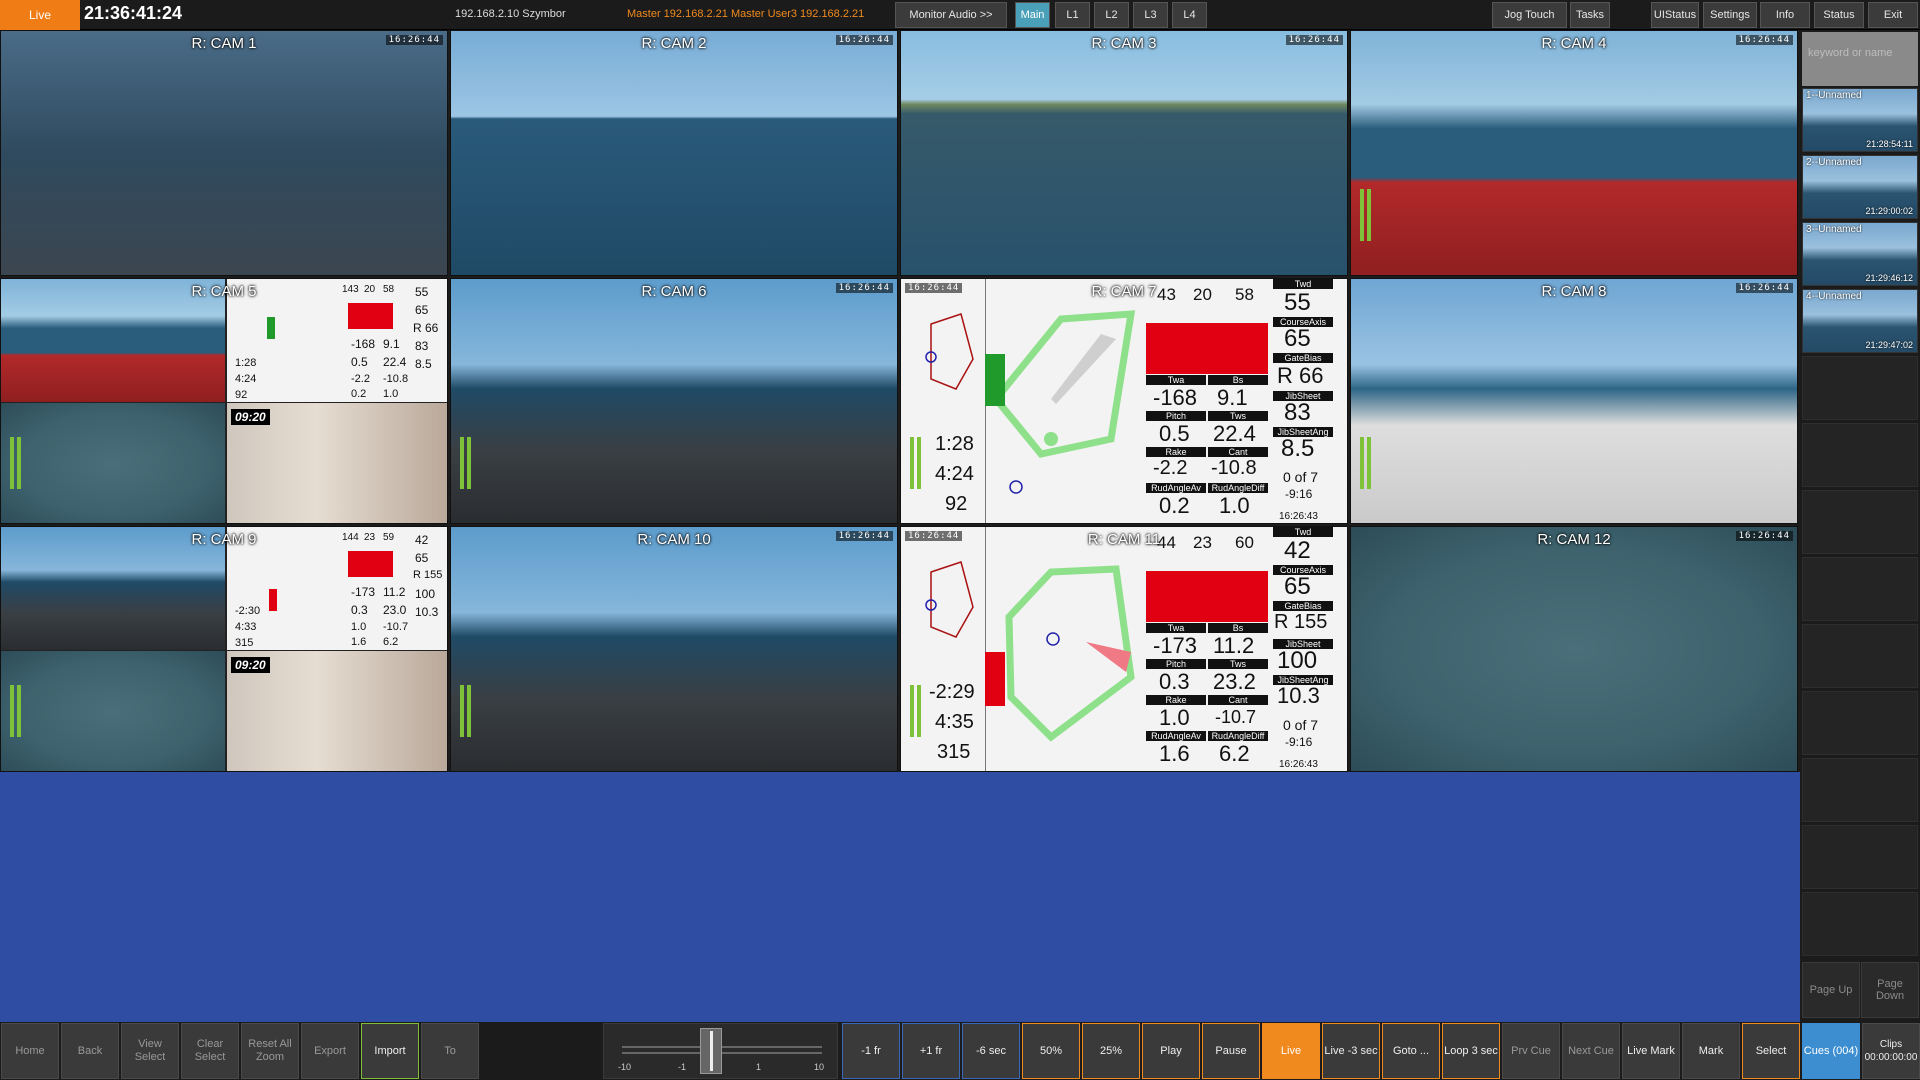  Describe the element at coordinates (1150, 15) in the screenshot. I see `l3-layout-button: L3` at that location.